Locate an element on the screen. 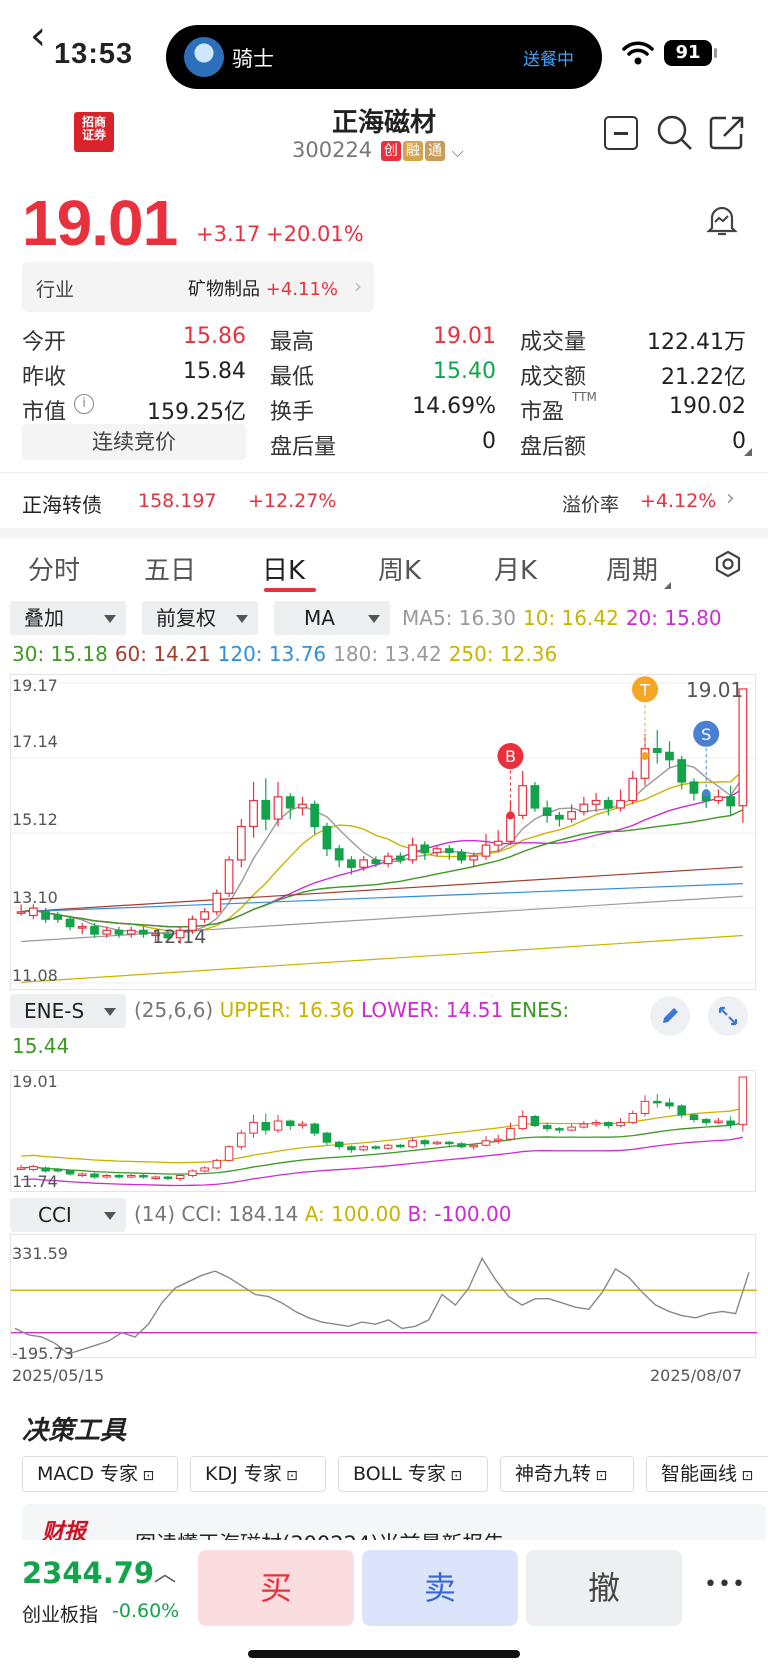 Image resolution: width=768 pixels, height=1669 pixels. live-activity-island: 骑士 送餐中 is located at coordinates (384, 57).